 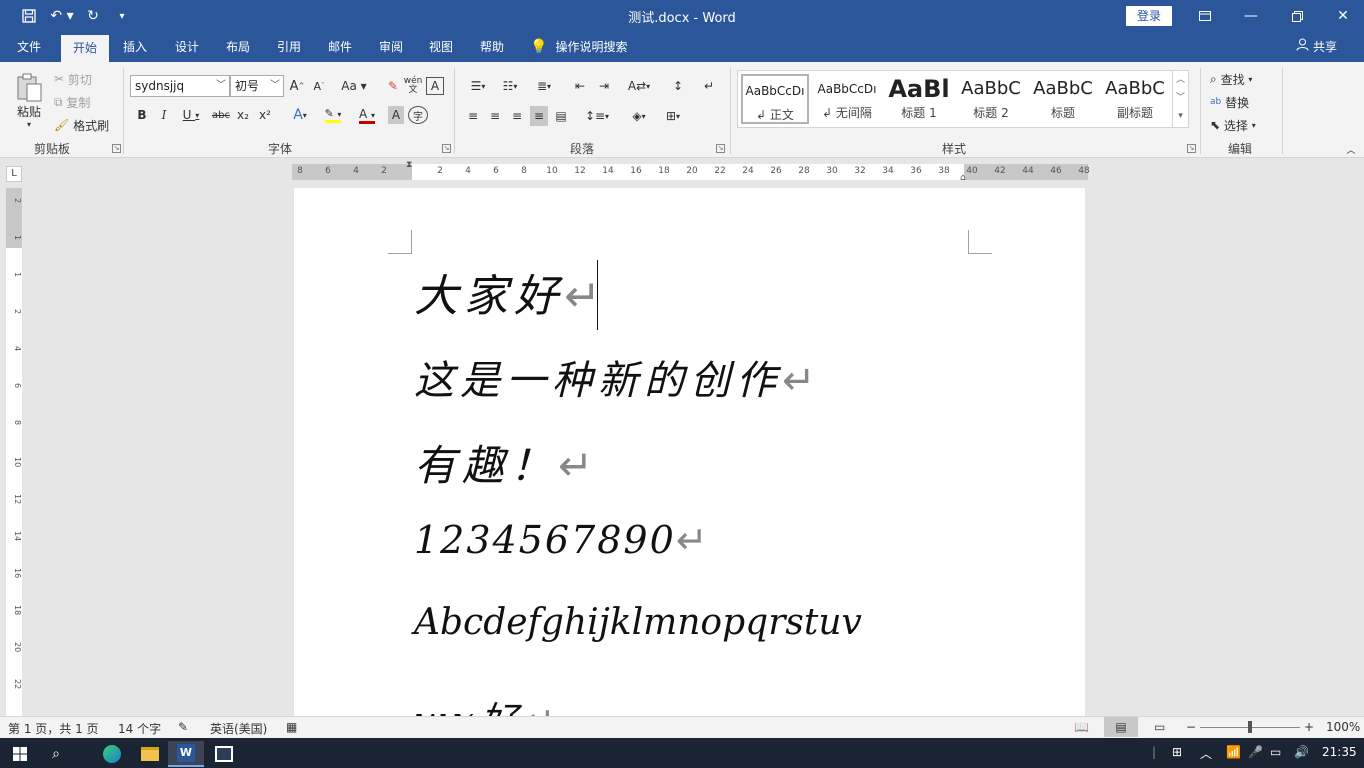 What do you see at coordinates (53, 728) in the screenshot?
I see `page-count: 第 1 页，共 1 页` at bounding box center [53, 728].